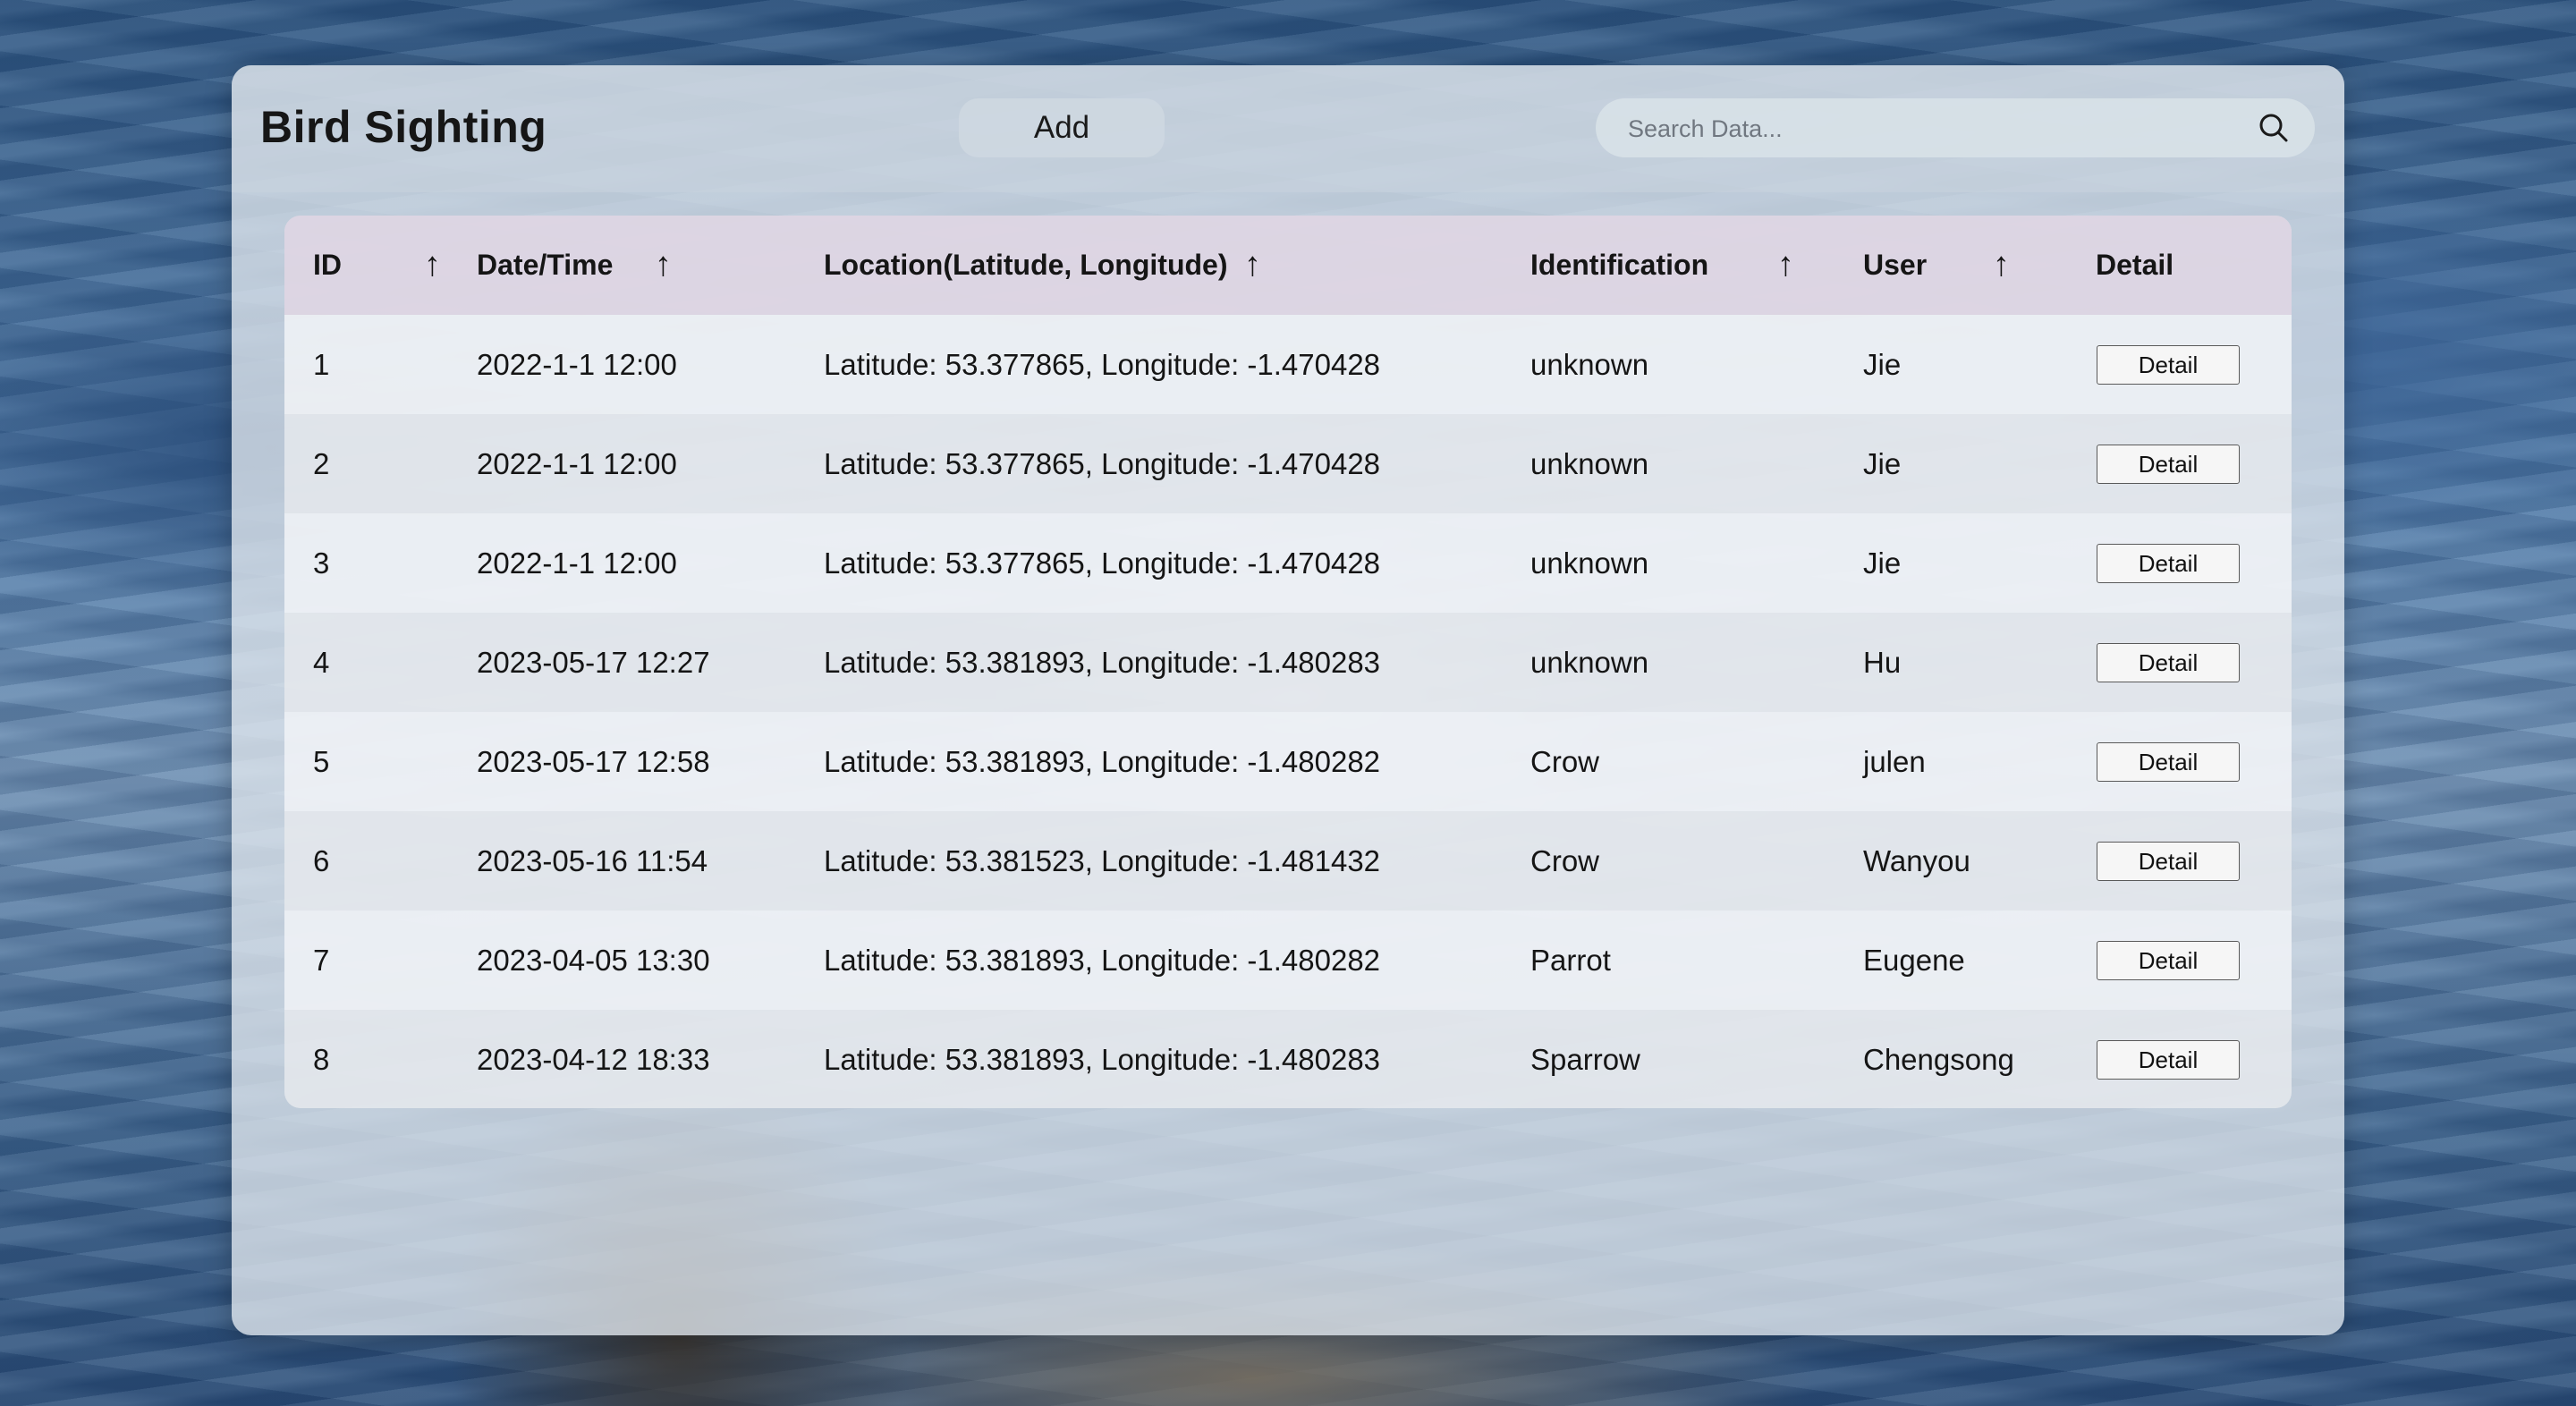  I want to click on cell-user: Wanyou, so click(1916, 860).